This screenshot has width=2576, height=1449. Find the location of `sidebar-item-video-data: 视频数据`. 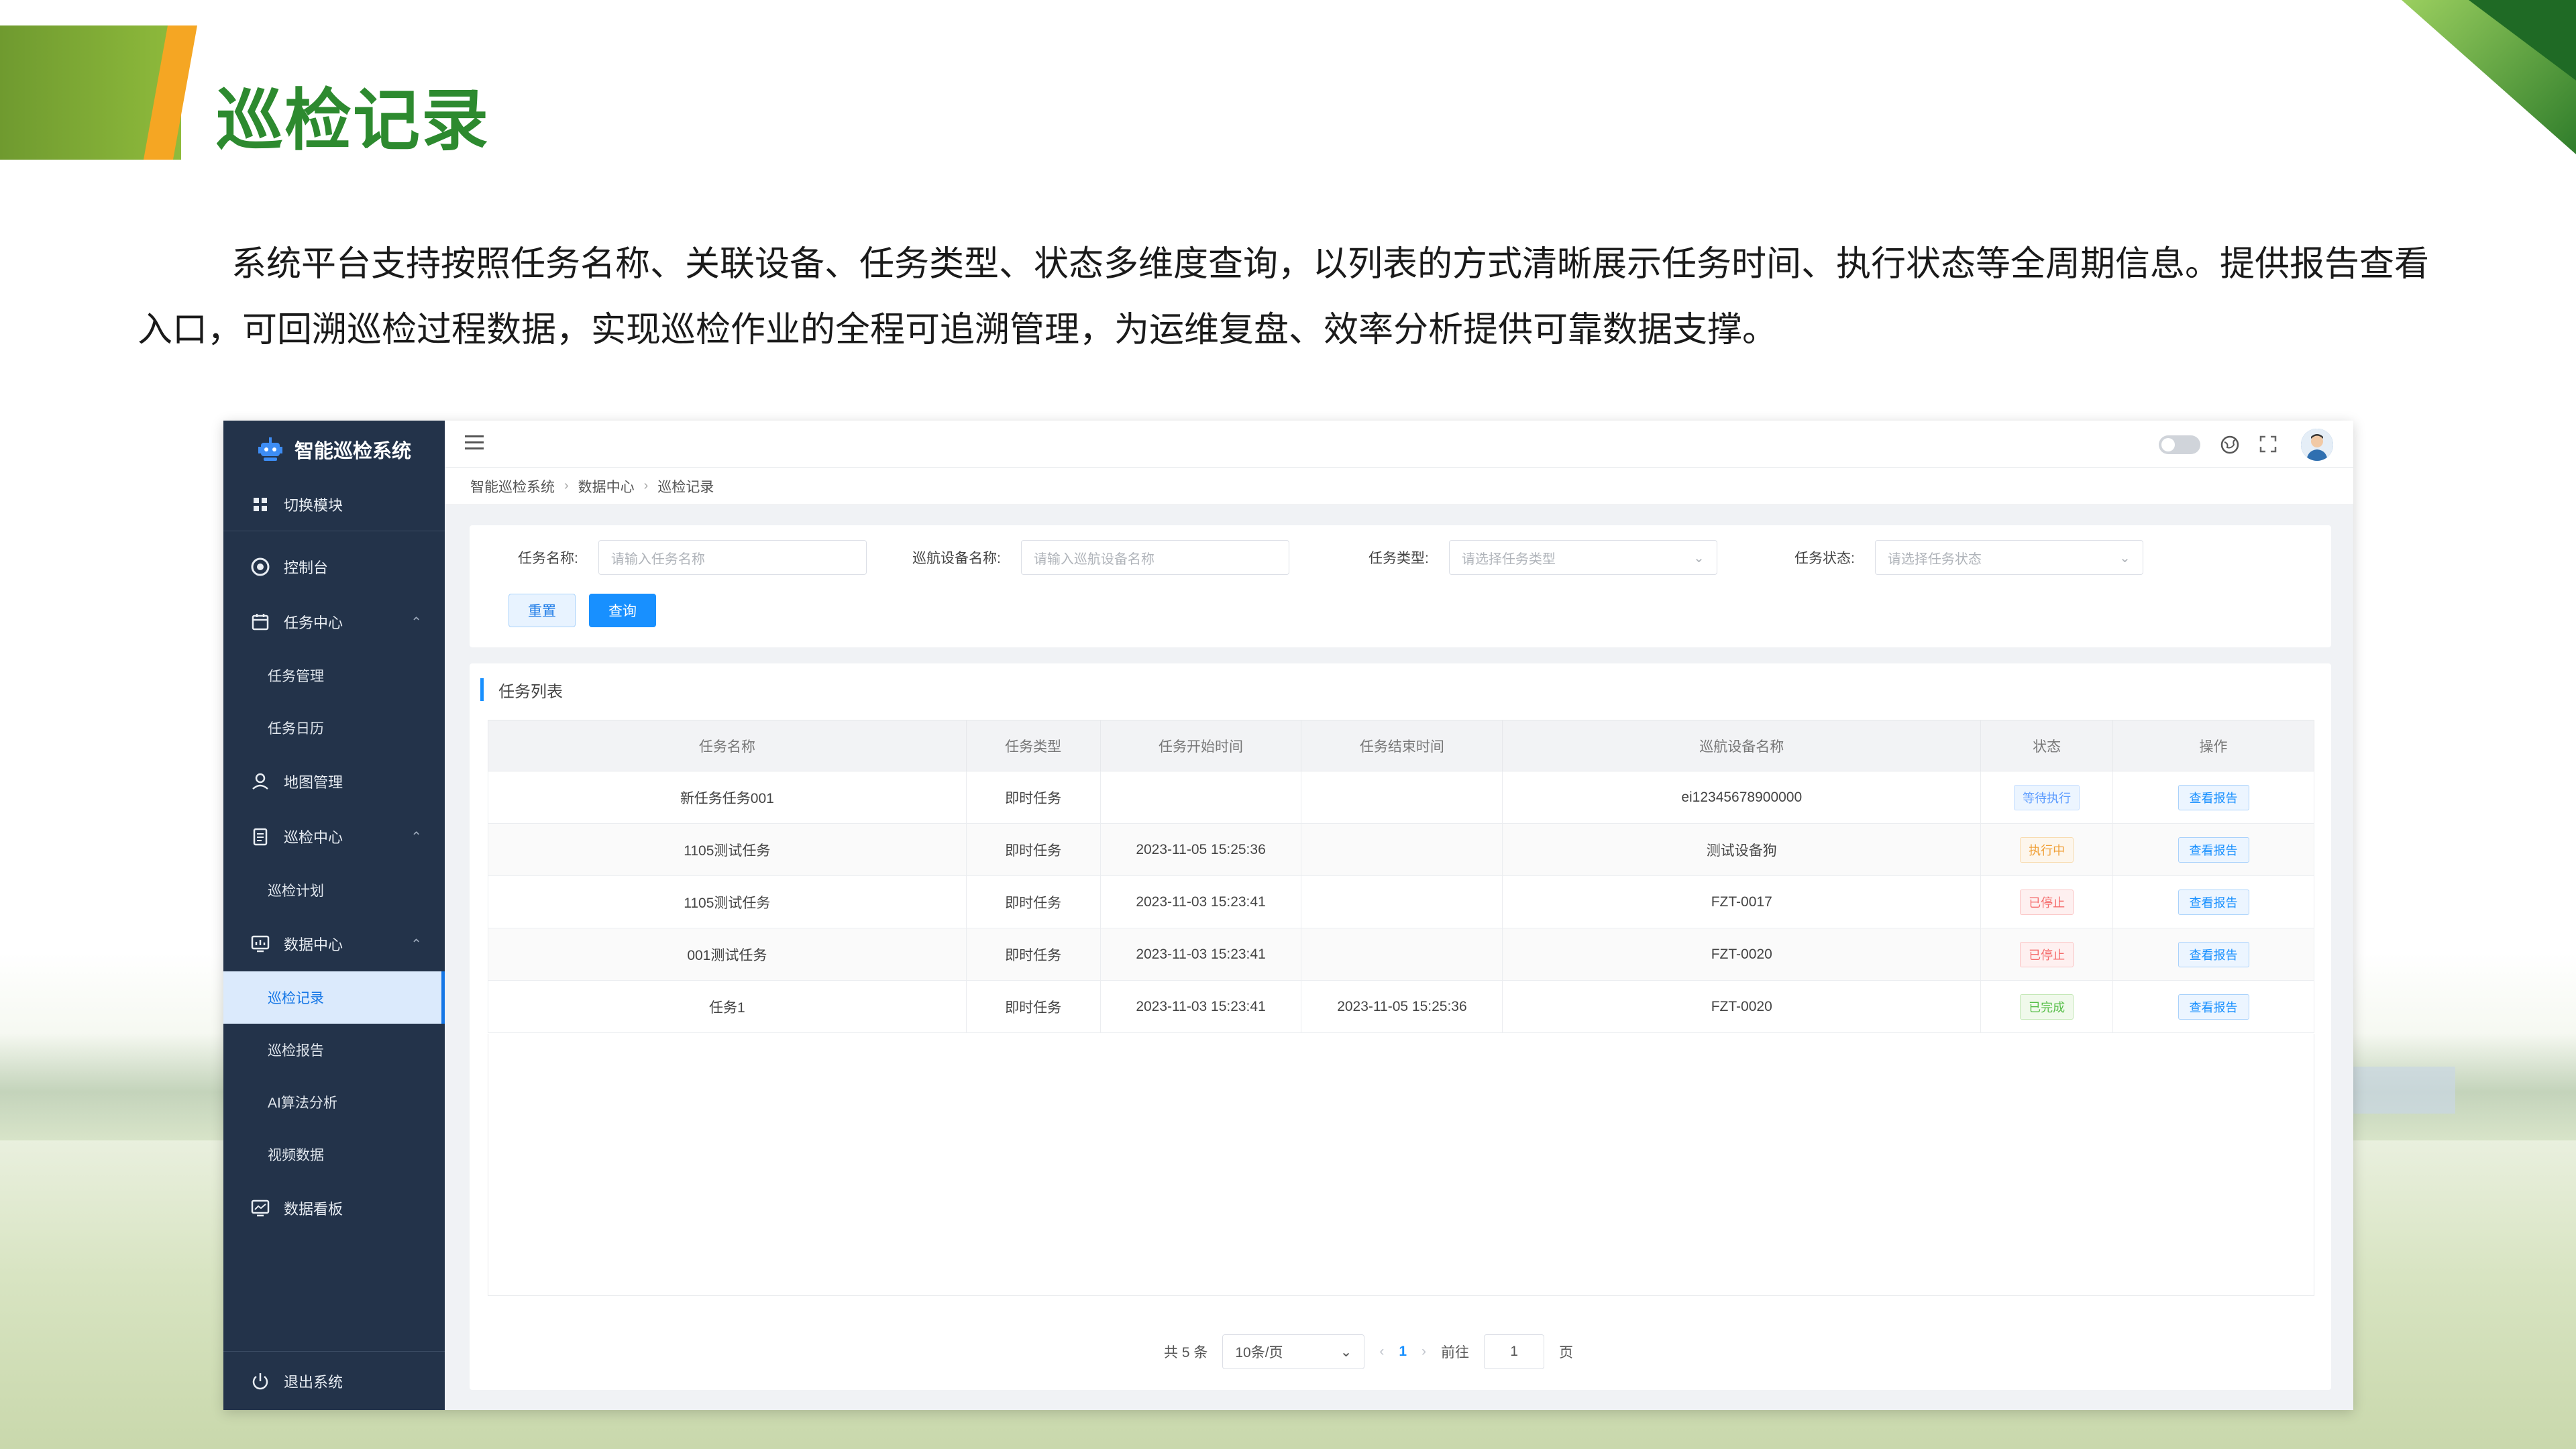

sidebar-item-video-data: 视频数据 is located at coordinates (334, 1154).